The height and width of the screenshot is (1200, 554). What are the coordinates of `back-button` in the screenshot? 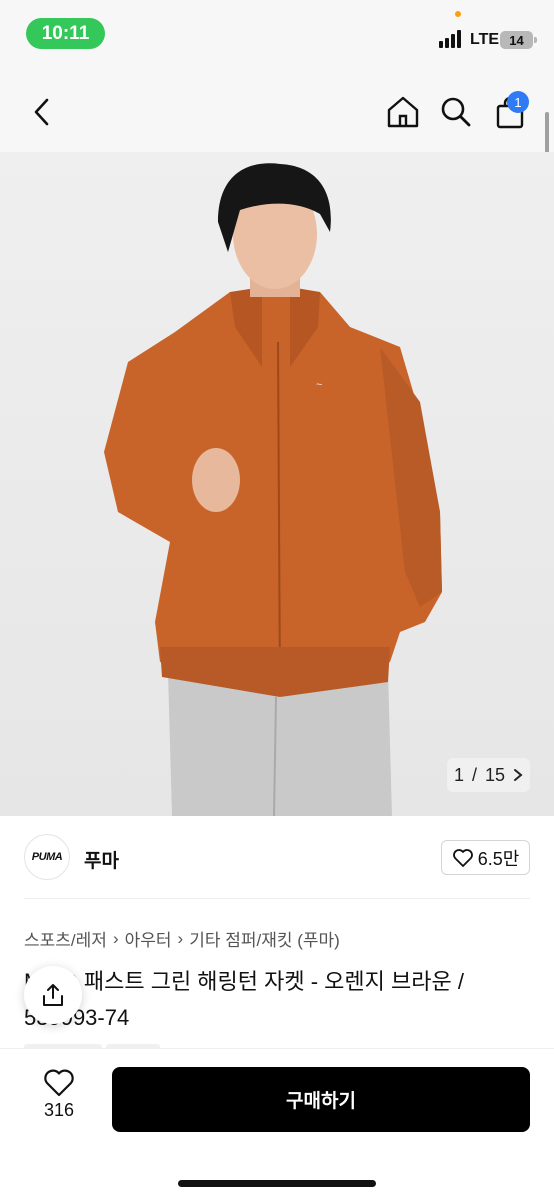 It's located at (42, 112).